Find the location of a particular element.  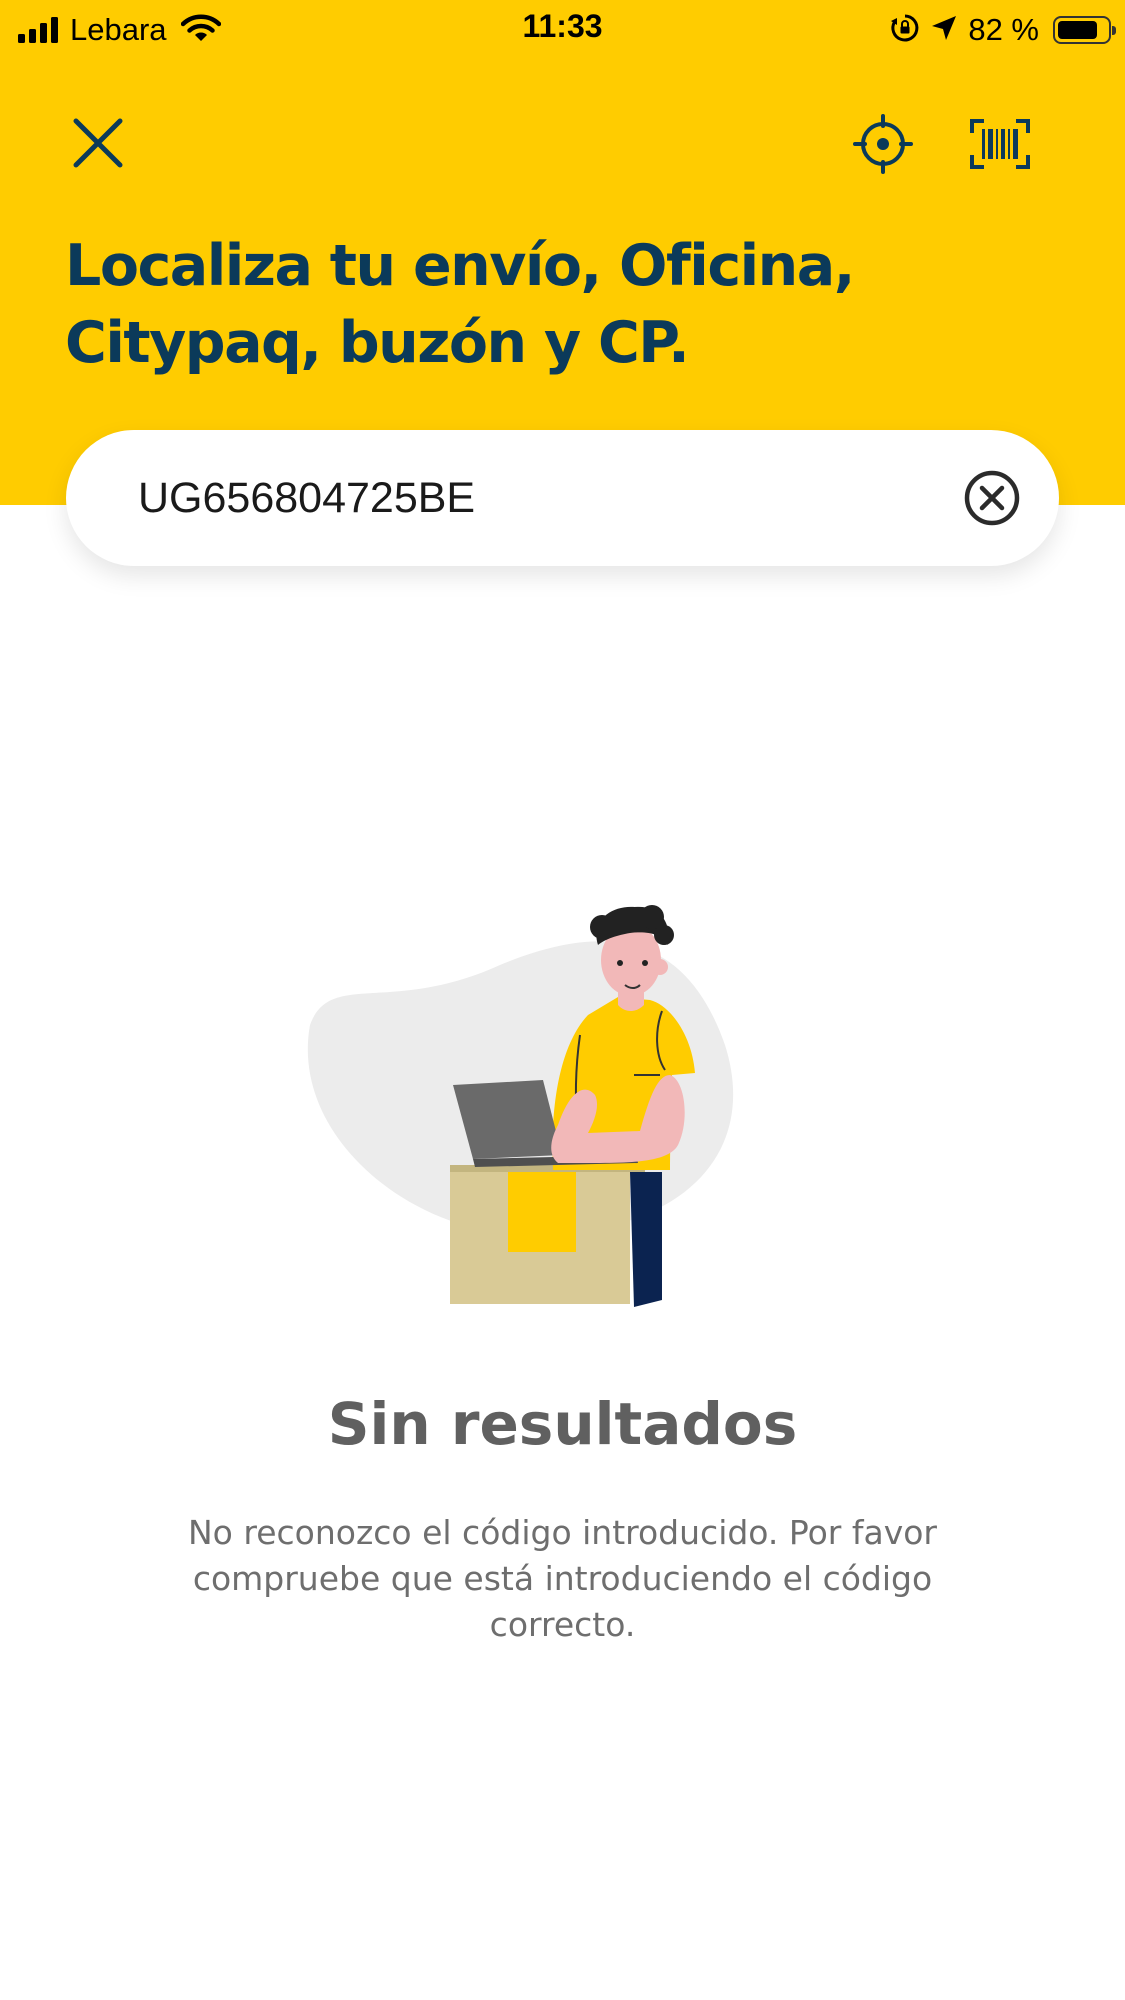

search-input is located at coordinates (538, 498).